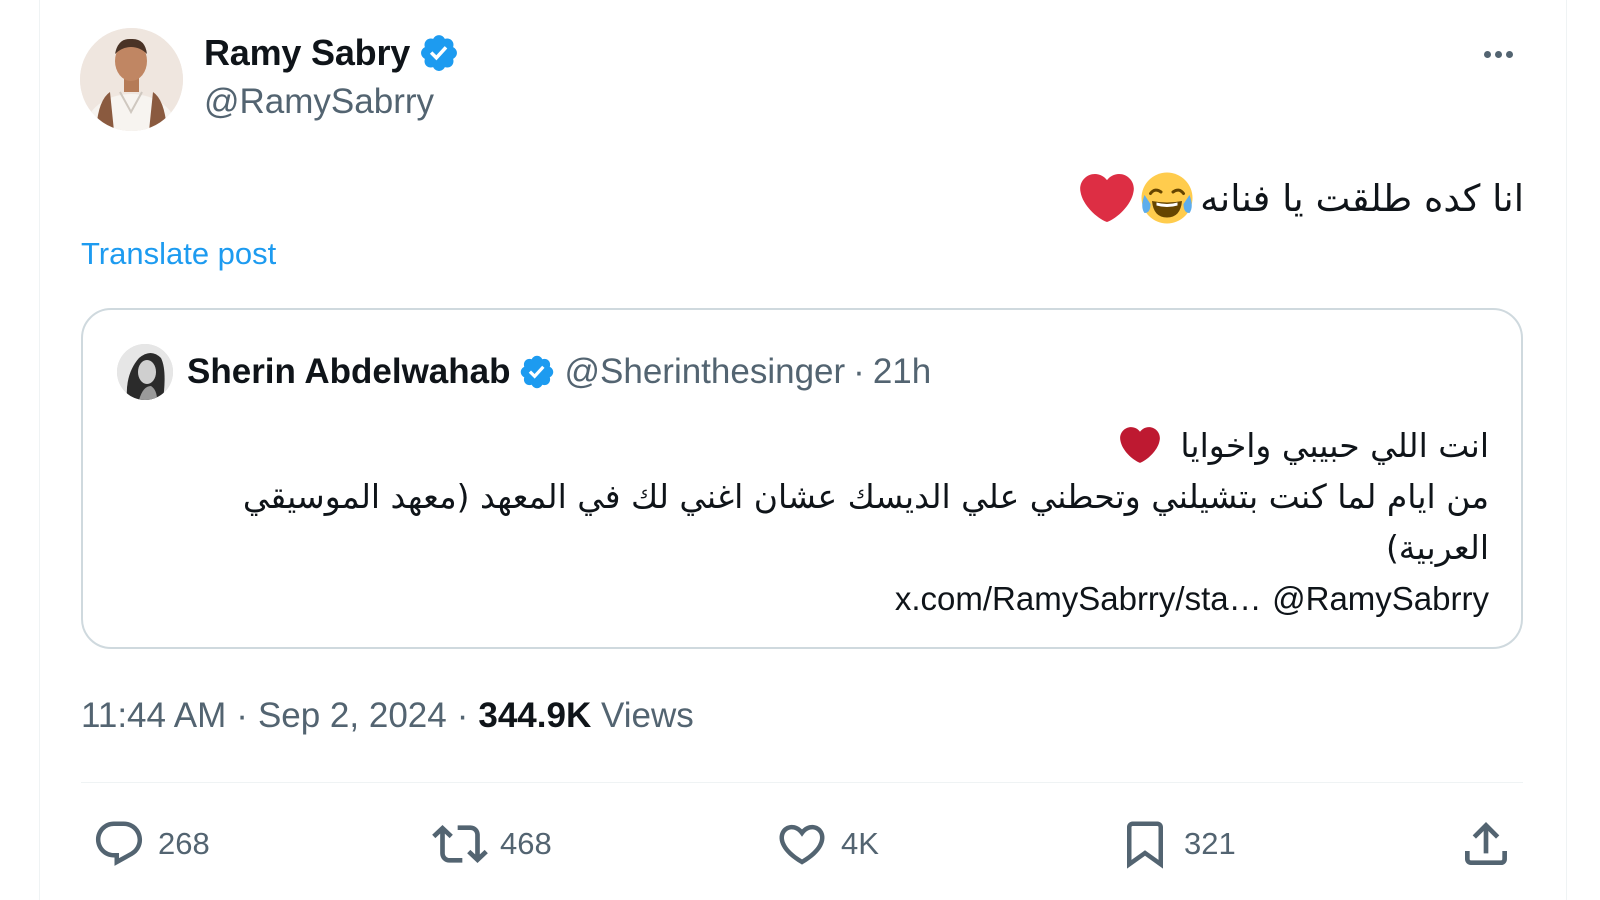  I want to click on quoted-post-header: Sherin Abdelwahab @Sherinthesinger · 21h, so click(559, 372).